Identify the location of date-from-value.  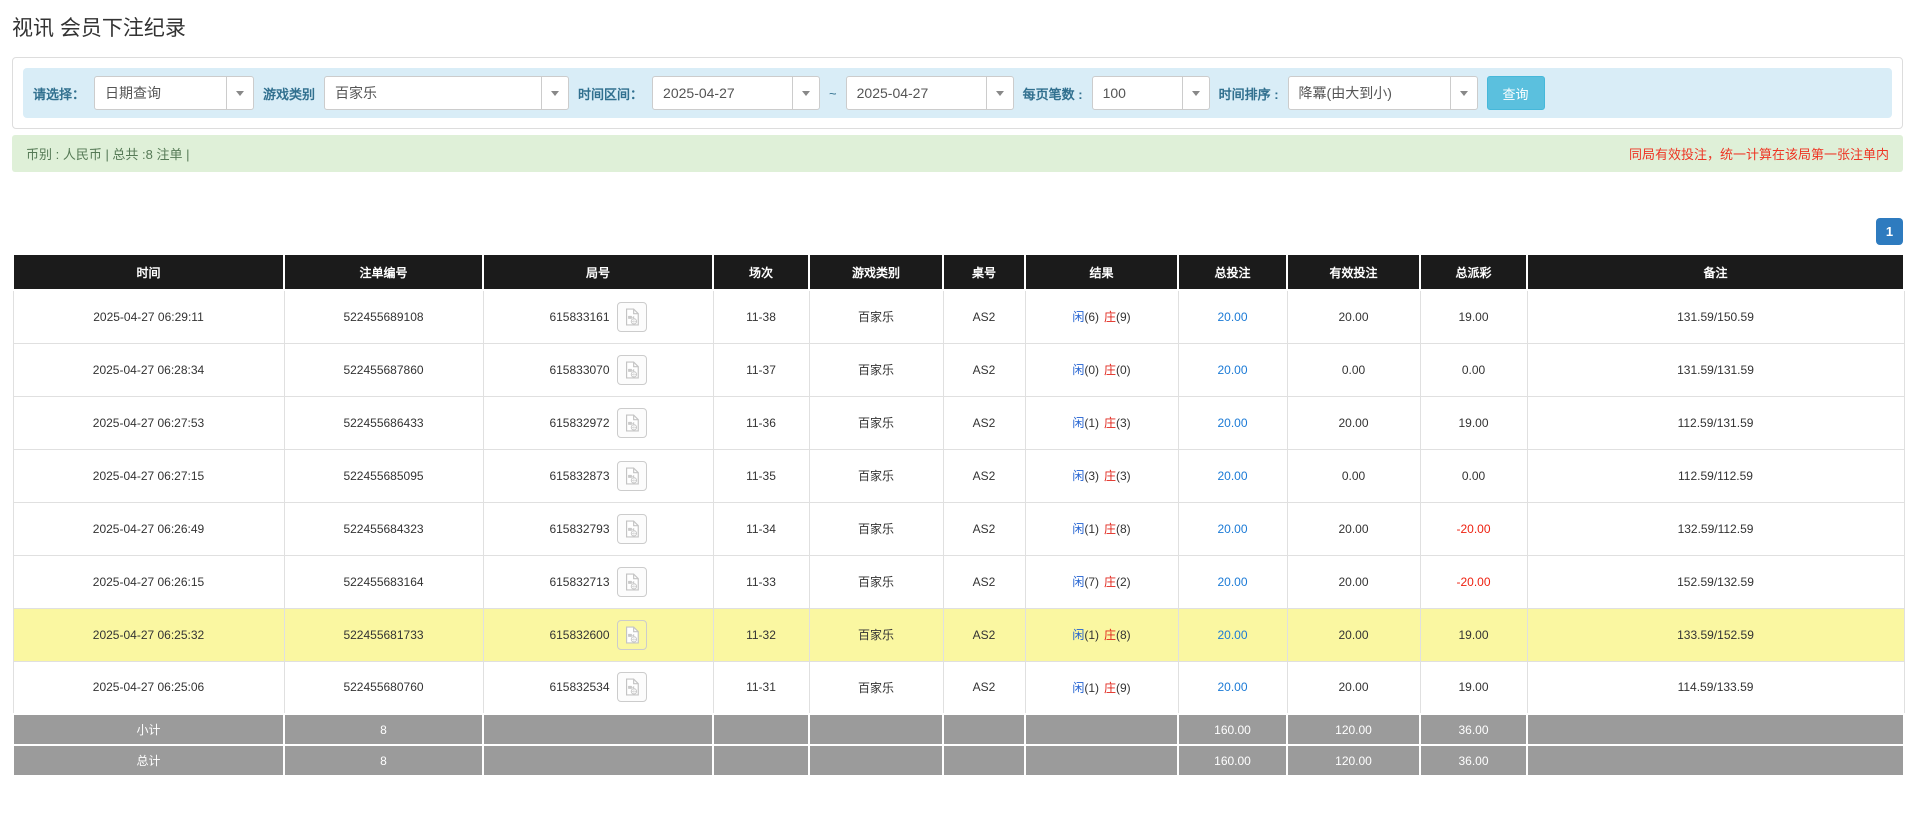
(723, 93).